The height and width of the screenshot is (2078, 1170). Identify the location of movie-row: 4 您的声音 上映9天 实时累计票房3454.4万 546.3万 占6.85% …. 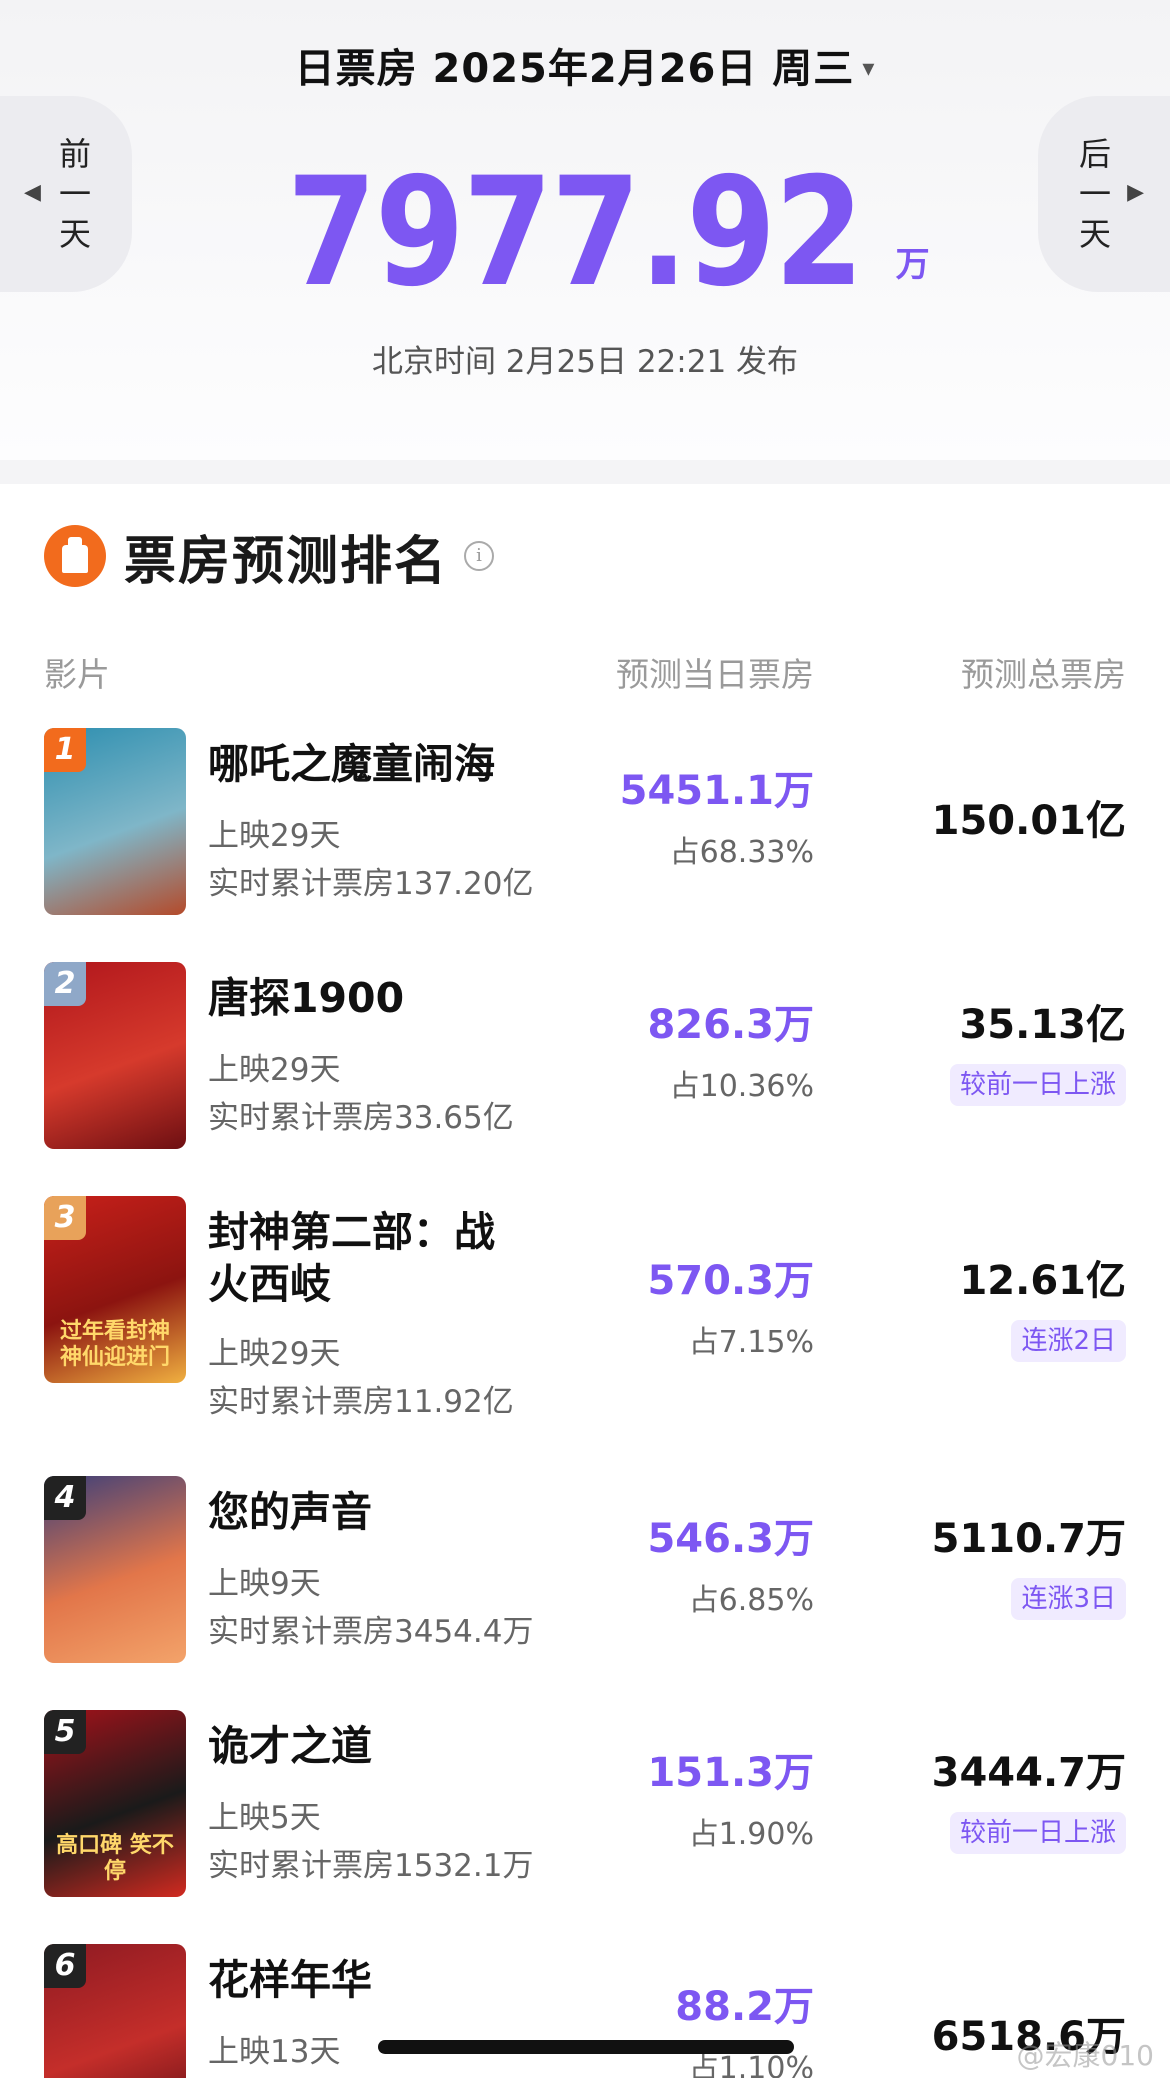
(585, 1576).